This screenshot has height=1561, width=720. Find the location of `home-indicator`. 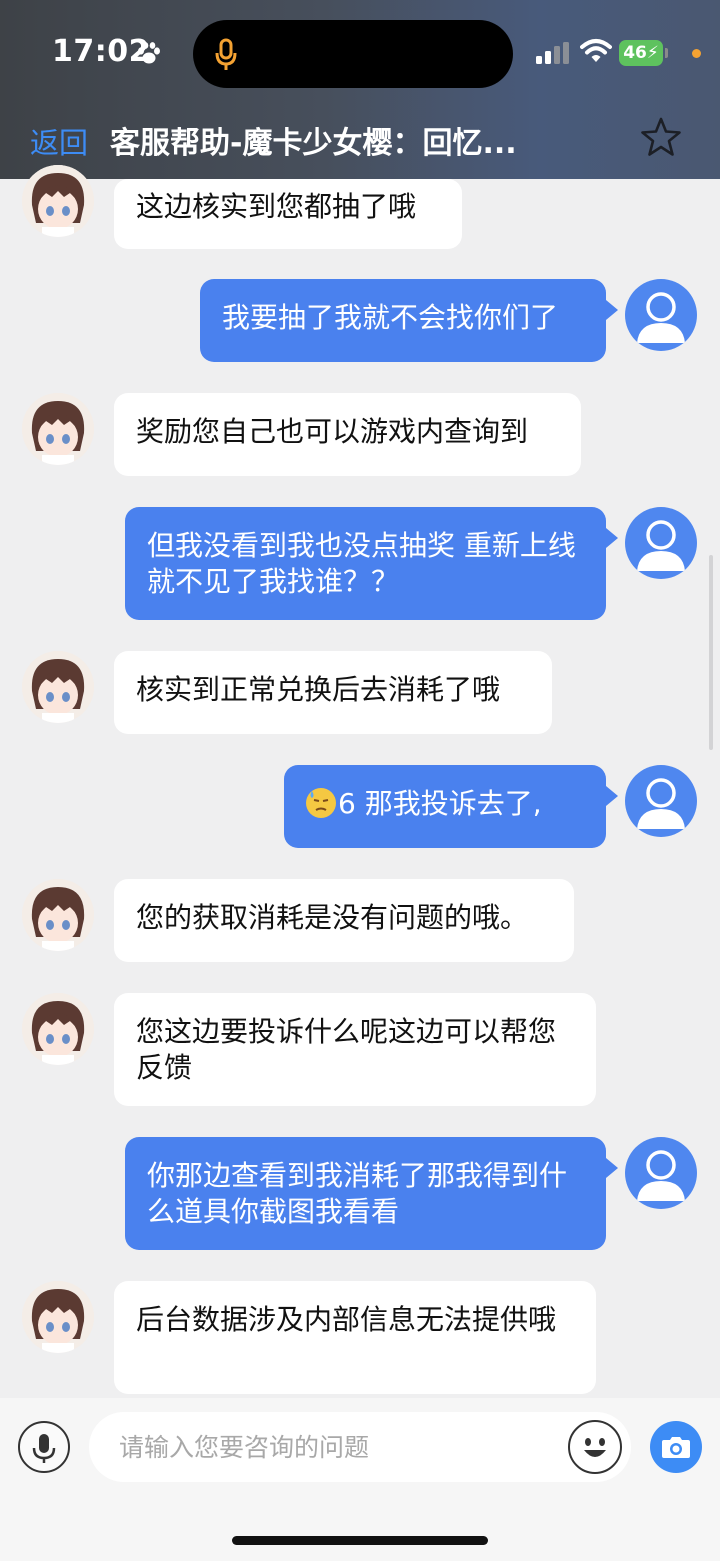

home-indicator is located at coordinates (360, 1540).